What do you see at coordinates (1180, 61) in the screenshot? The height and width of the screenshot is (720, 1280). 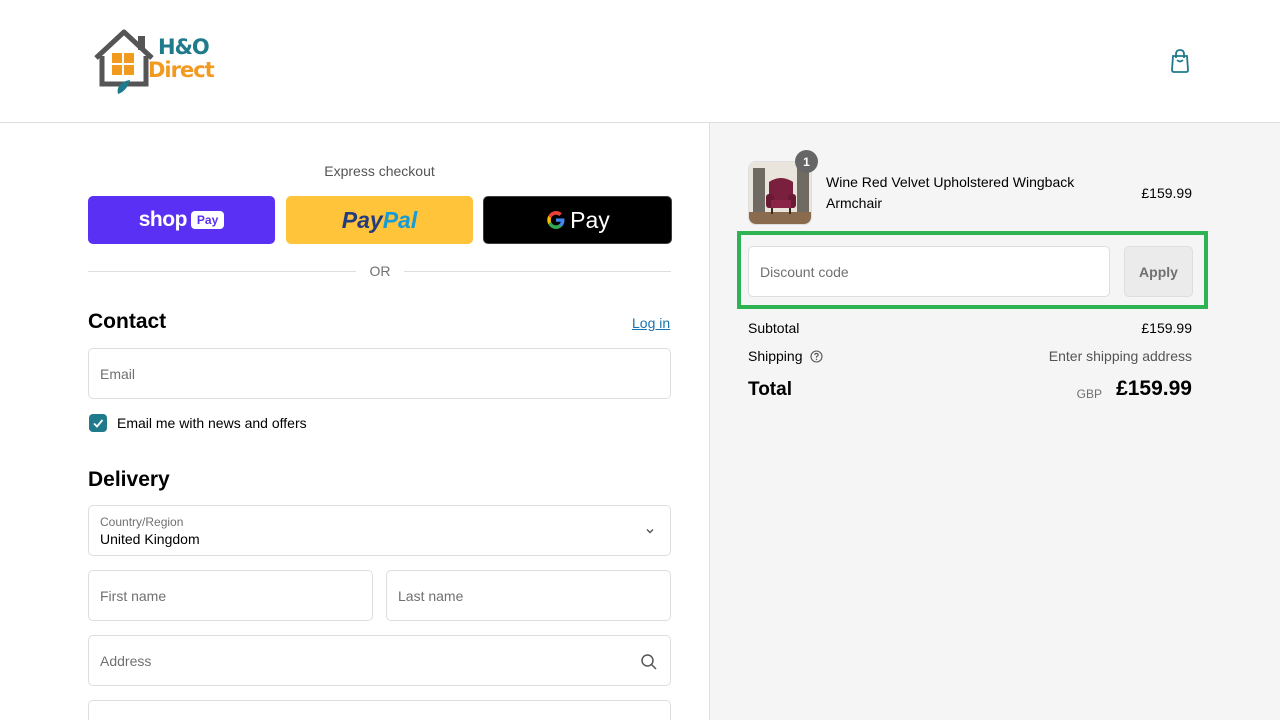 I see `shopping-bag-icon` at bounding box center [1180, 61].